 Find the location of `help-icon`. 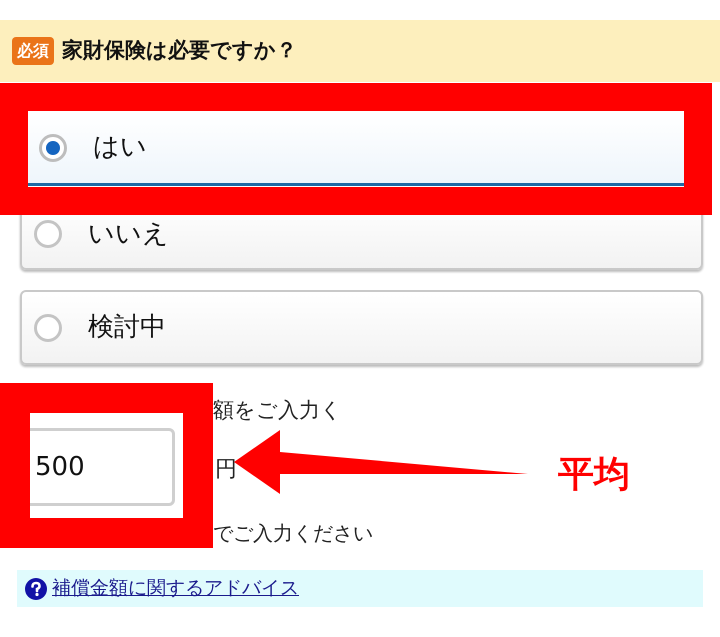

help-icon is located at coordinates (36, 589).